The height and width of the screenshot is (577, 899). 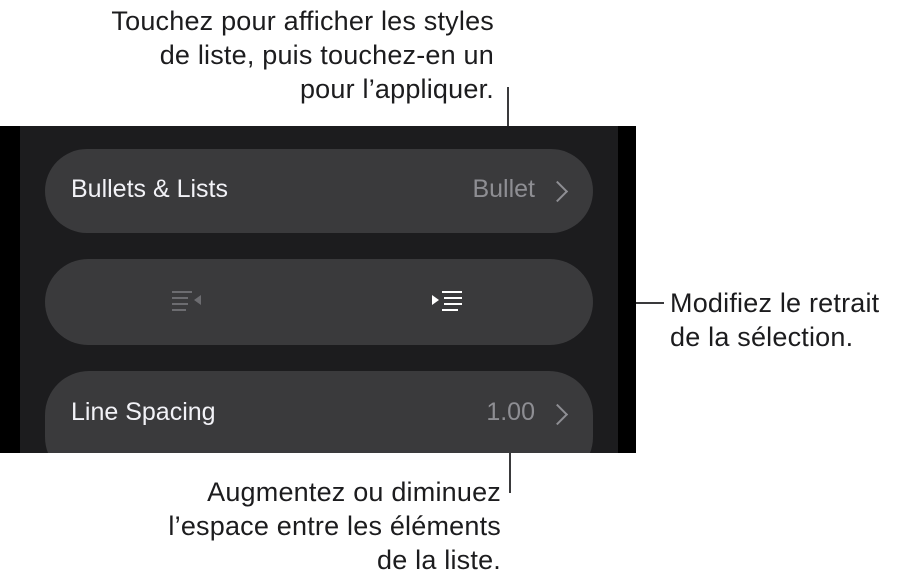 I want to click on callout-line: pour l’appliquer., so click(x=396, y=89).